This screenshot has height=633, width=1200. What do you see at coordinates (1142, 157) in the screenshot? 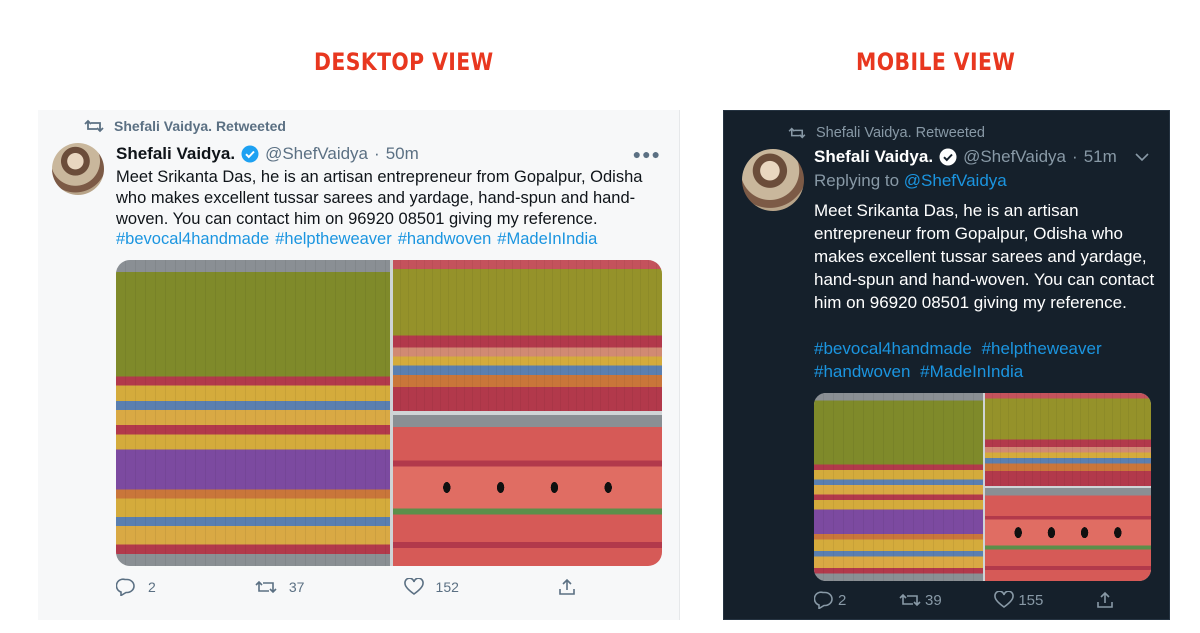
I see `chevron-down-icon` at bounding box center [1142, 157].